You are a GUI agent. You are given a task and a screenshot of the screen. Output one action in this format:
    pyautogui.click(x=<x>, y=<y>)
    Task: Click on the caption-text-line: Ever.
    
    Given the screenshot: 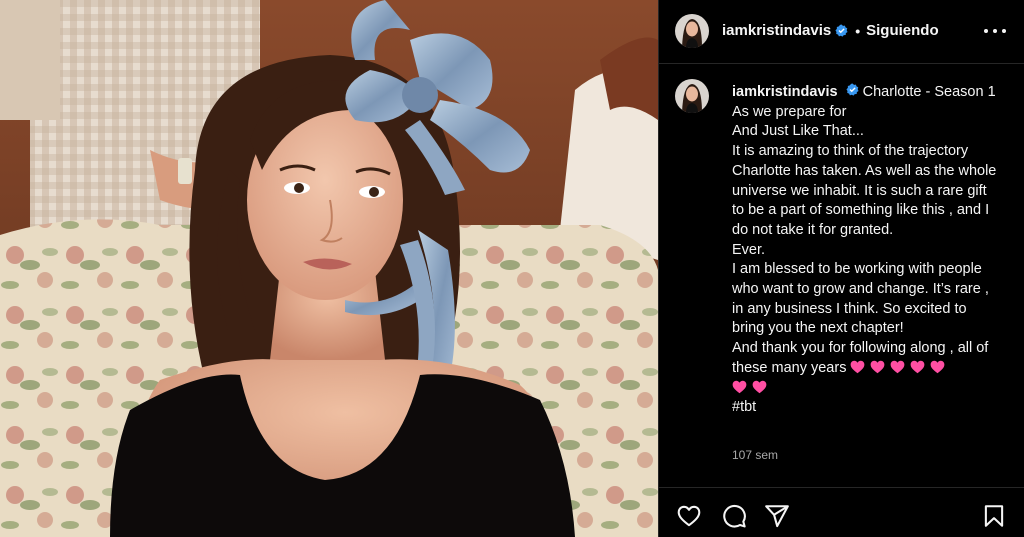 What is the action you would take?
    pyautogui.click(x=749, y=249)
    